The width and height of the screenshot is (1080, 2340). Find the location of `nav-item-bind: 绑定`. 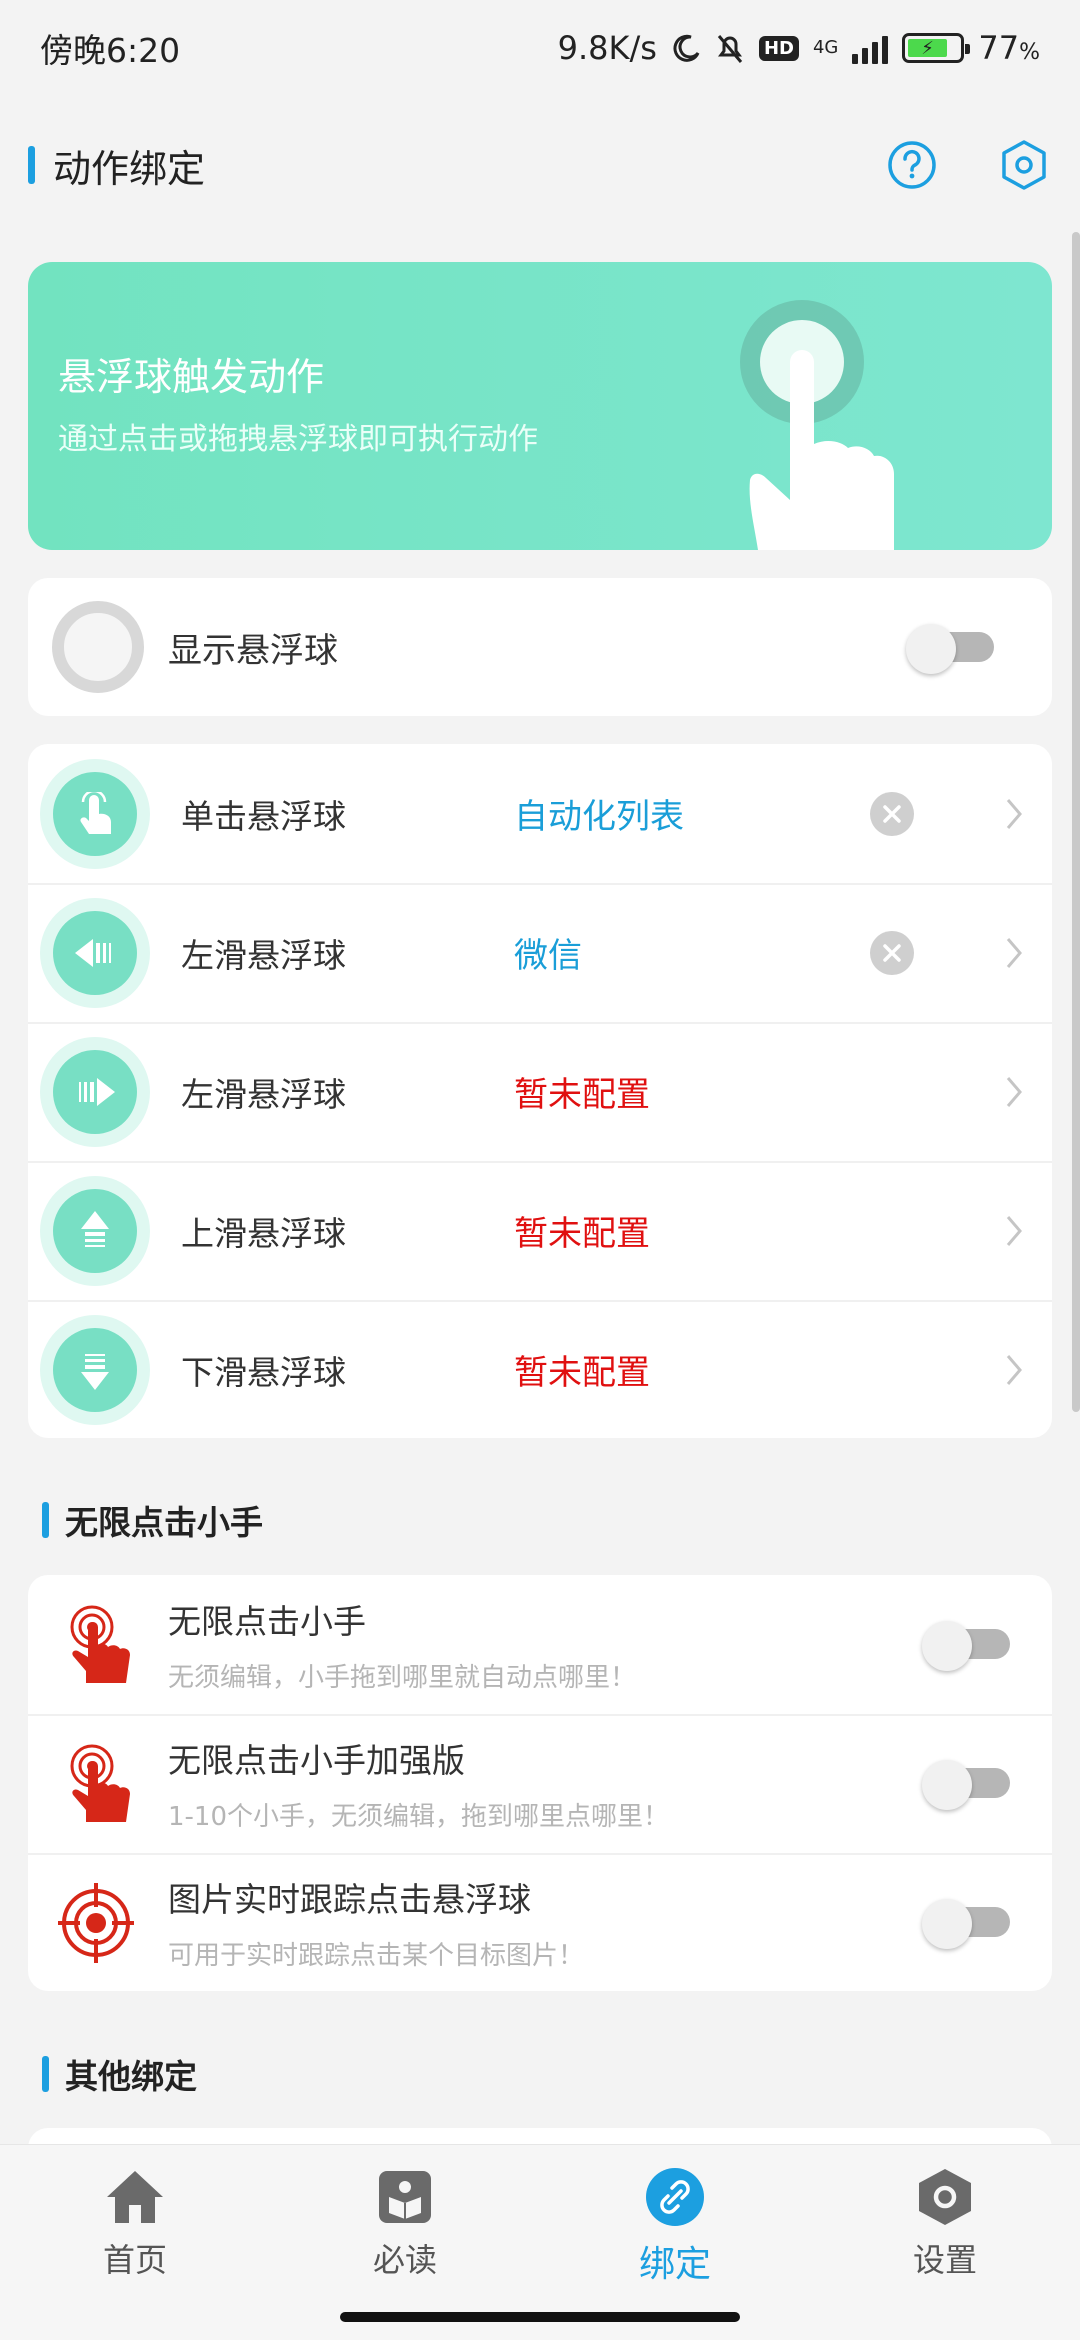

nav-item-bind: 绑定 is located at coordinates (675, 2227).